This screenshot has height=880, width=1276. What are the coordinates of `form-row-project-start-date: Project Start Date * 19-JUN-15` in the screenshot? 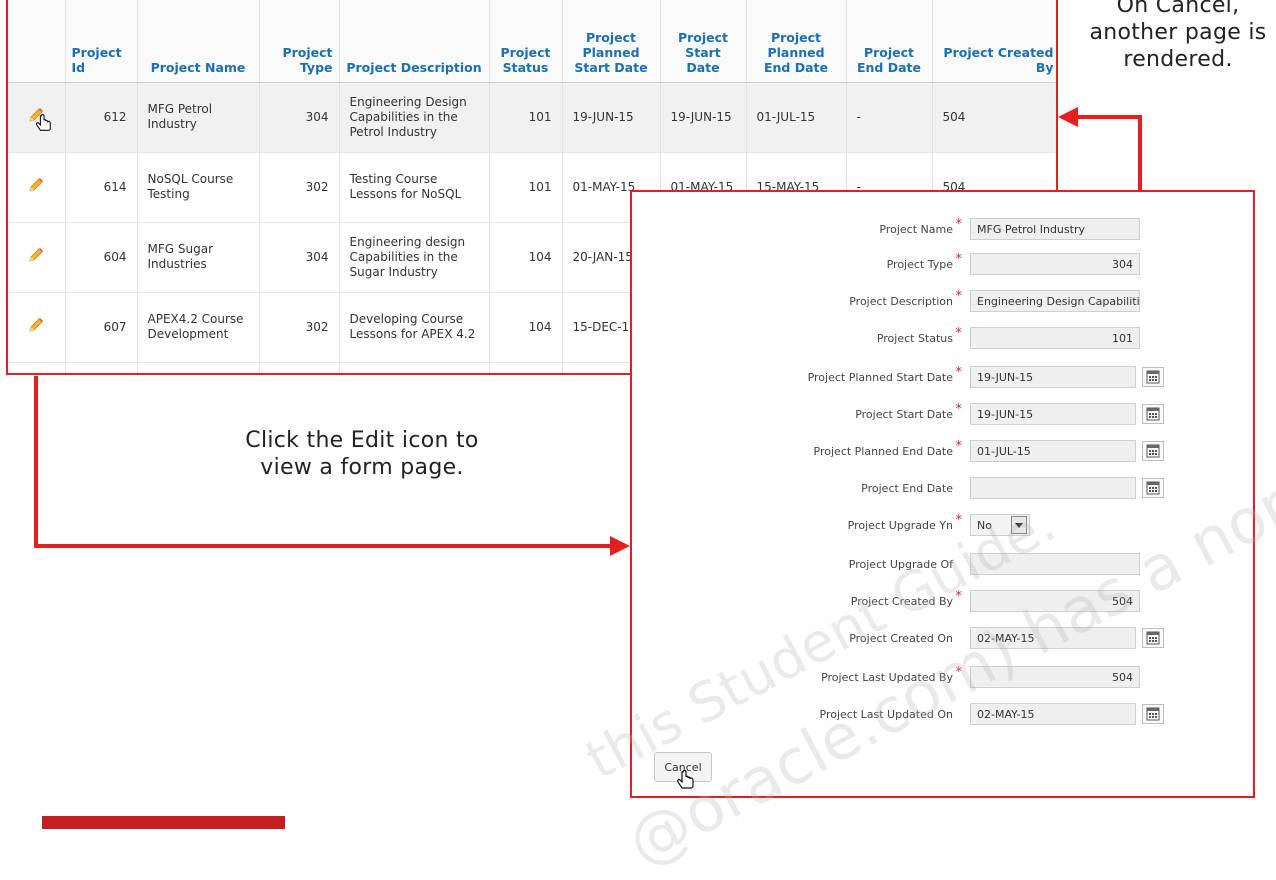 It's located at (942, 414).